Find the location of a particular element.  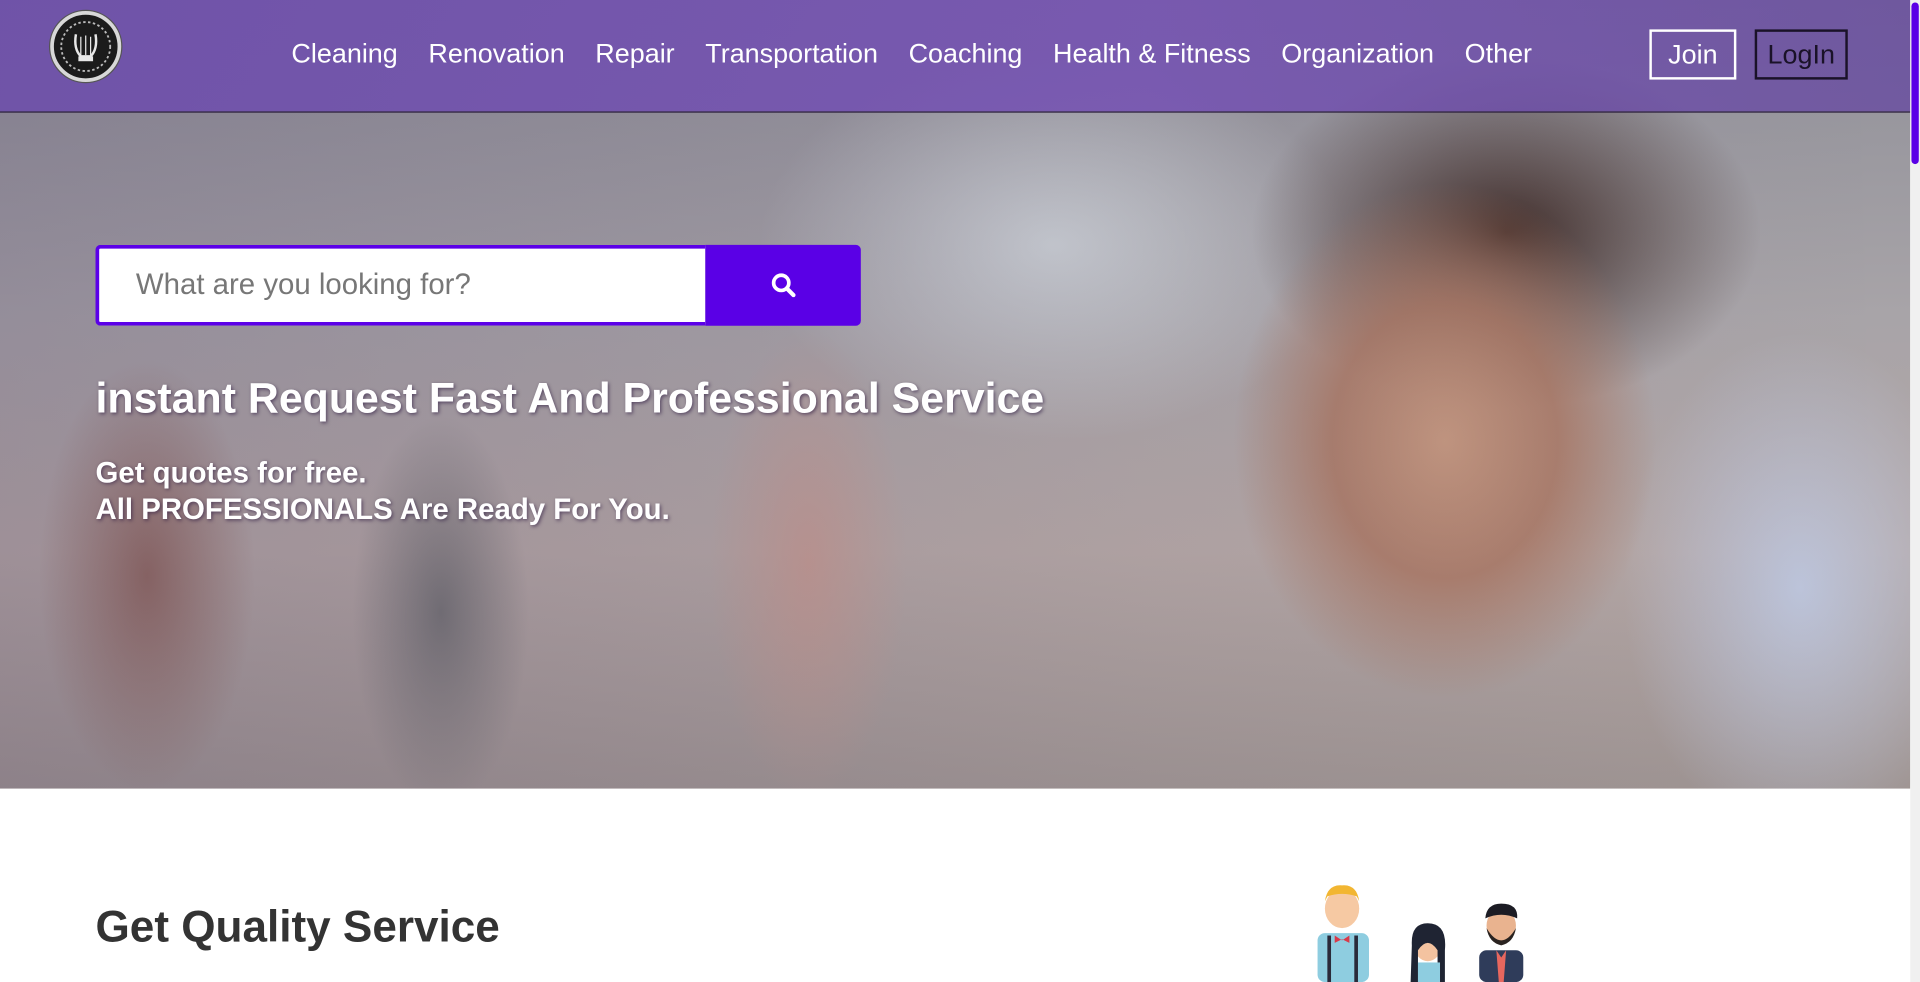

lyre-emblem-icon is located at coordinates (86, 46).